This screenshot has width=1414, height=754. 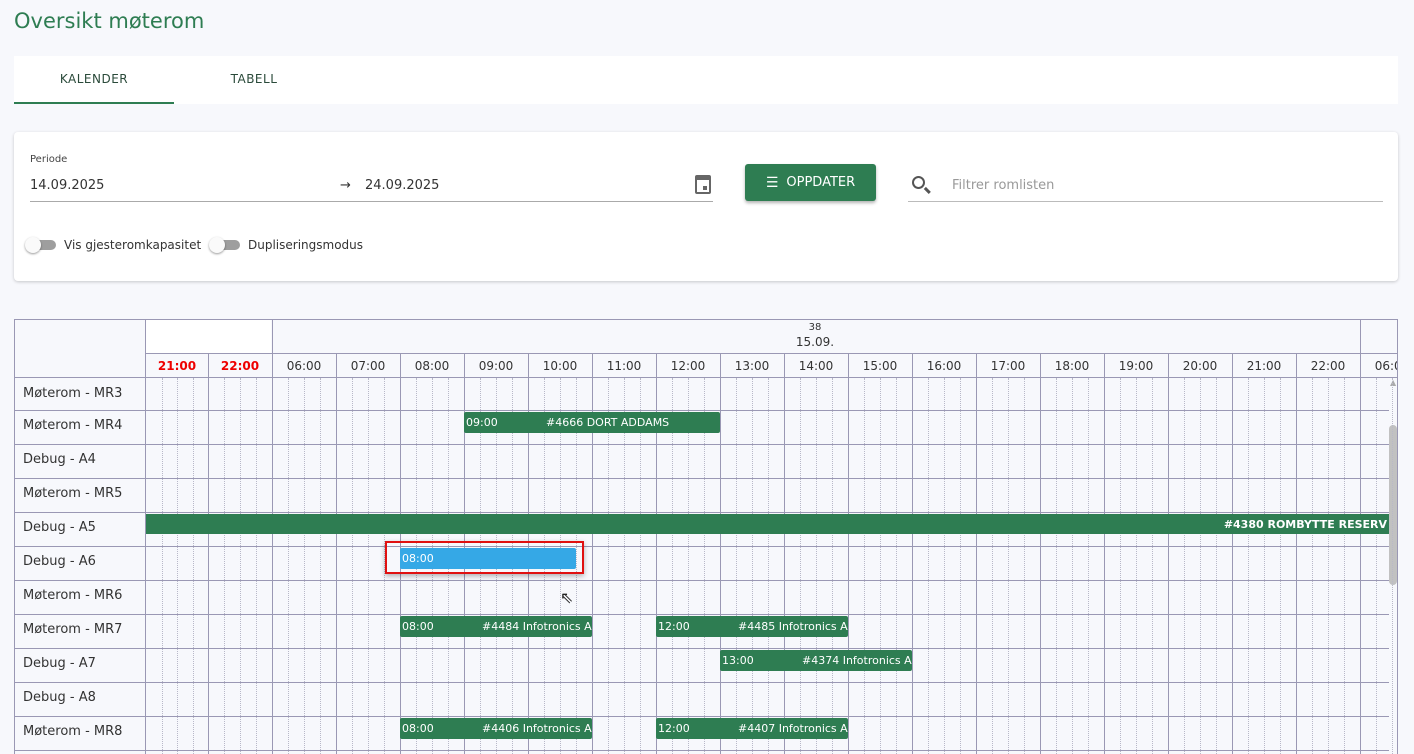 What do you see at coordinates (1385, 366) in the screenshot?
I see `hour-header: 06:00` at bounding box center [1385, 366].